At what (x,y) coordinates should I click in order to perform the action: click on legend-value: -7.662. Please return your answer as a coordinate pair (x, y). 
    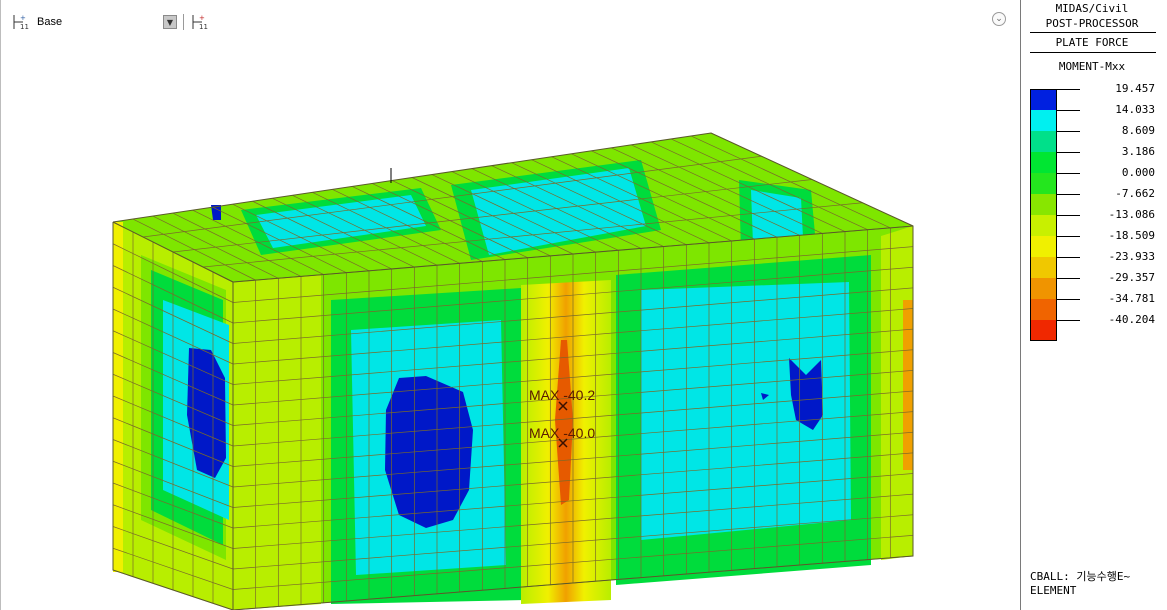
    Looking at the image, I should click on (1135, 193).